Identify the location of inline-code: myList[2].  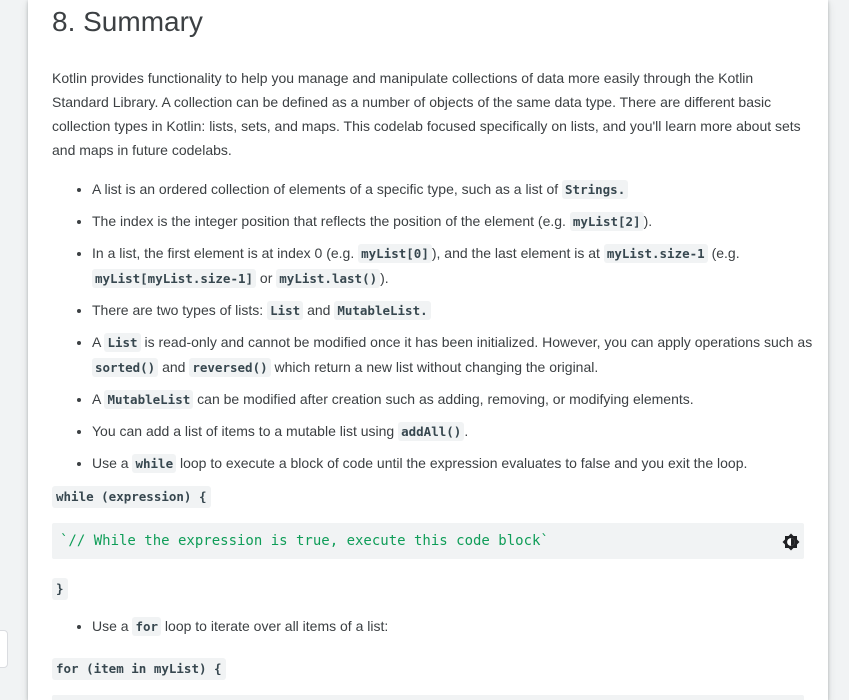
(606, 221).